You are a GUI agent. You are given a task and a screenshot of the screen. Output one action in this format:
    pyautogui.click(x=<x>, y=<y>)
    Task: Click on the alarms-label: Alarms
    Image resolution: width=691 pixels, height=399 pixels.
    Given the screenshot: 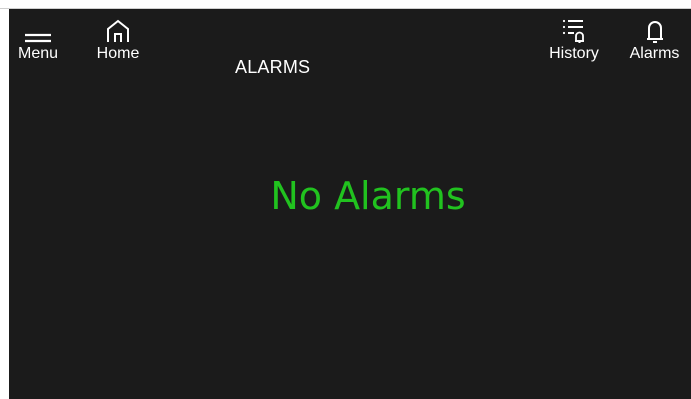 What is the action you would take?
    pyautogui.click(x=654, y=53)
    